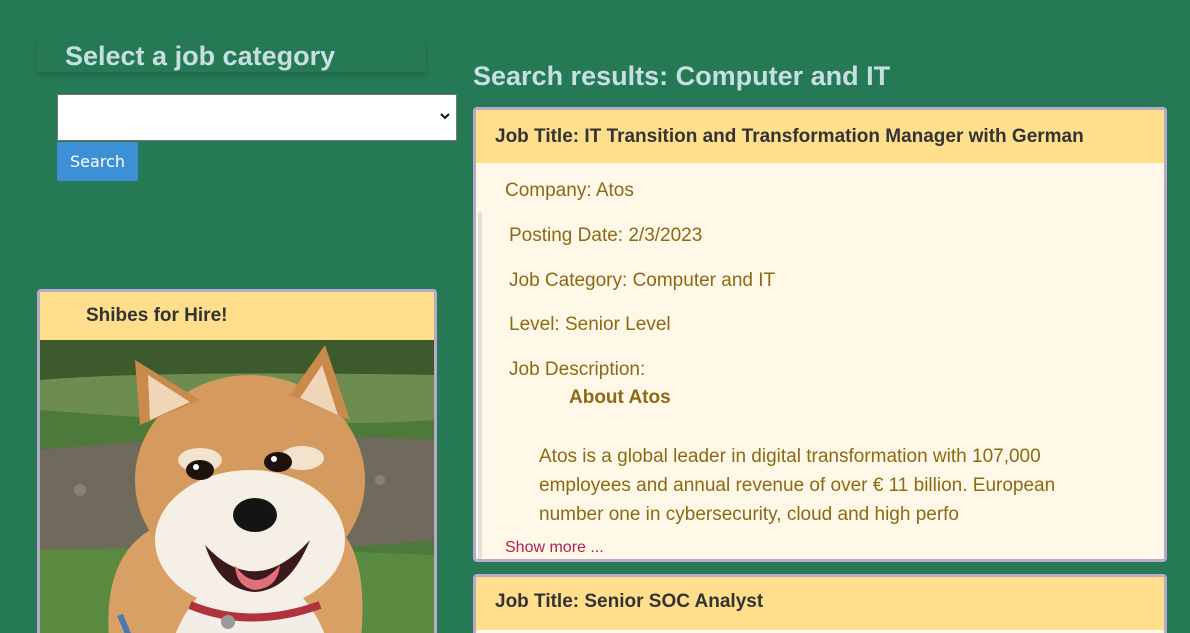 Image resolution: width=1190 pixels, height=633 pixels. Describe the element at coordinates (237, 316) in the screenshot. I see `shibe-card-header: Shibes for Hire!` at that location.